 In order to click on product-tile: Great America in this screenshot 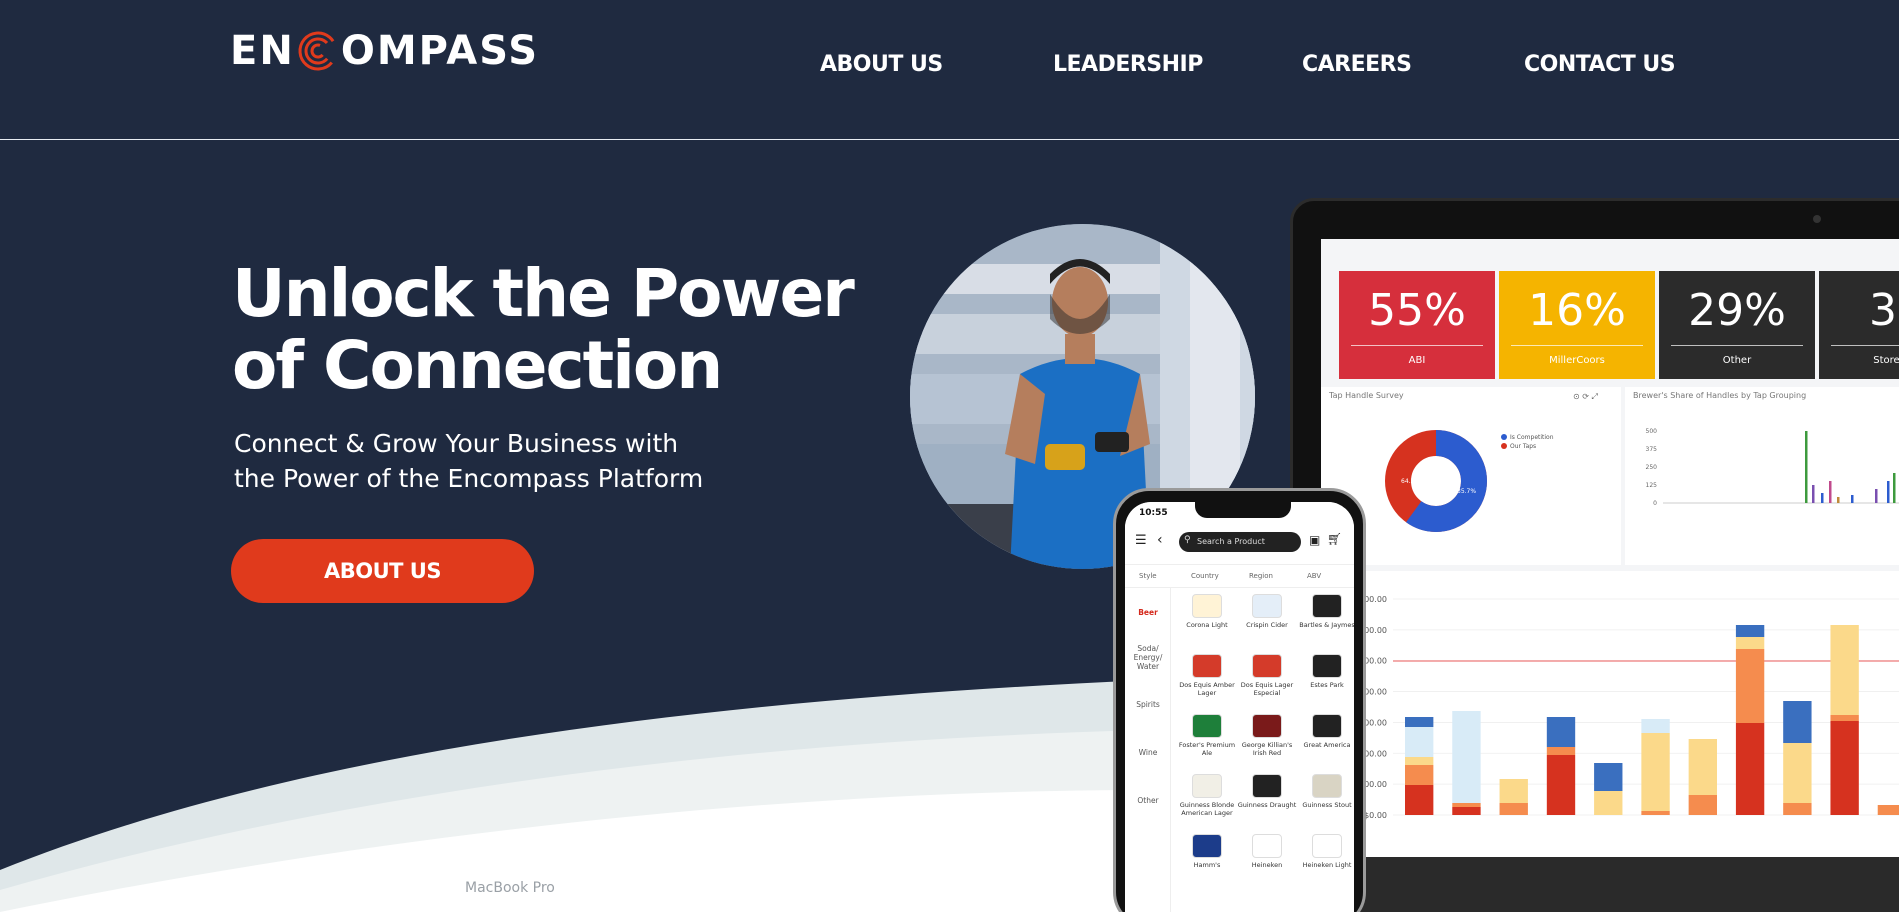, I will do `click(1325, 731)`.